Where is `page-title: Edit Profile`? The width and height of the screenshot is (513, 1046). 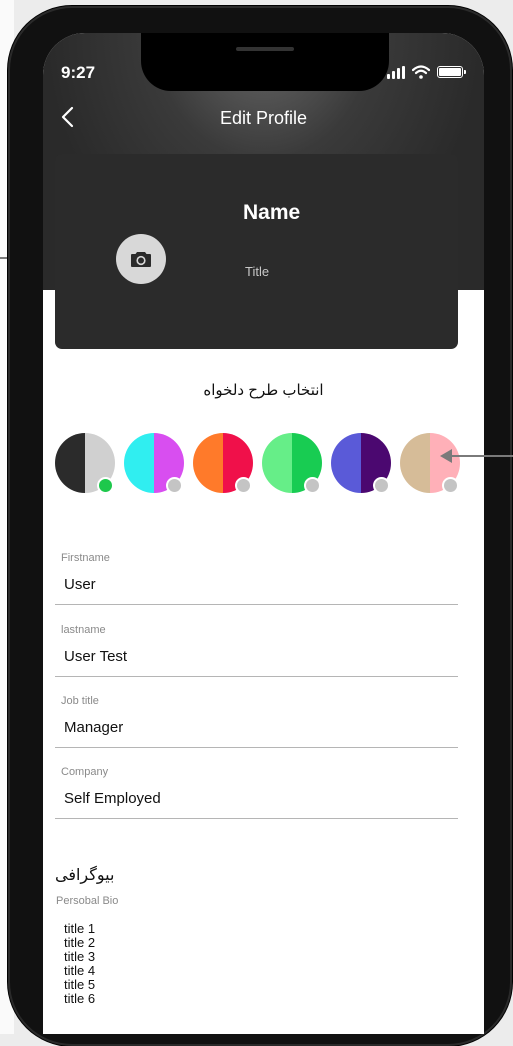 page-title: Edit Profile is located at coordinates (263, 118).